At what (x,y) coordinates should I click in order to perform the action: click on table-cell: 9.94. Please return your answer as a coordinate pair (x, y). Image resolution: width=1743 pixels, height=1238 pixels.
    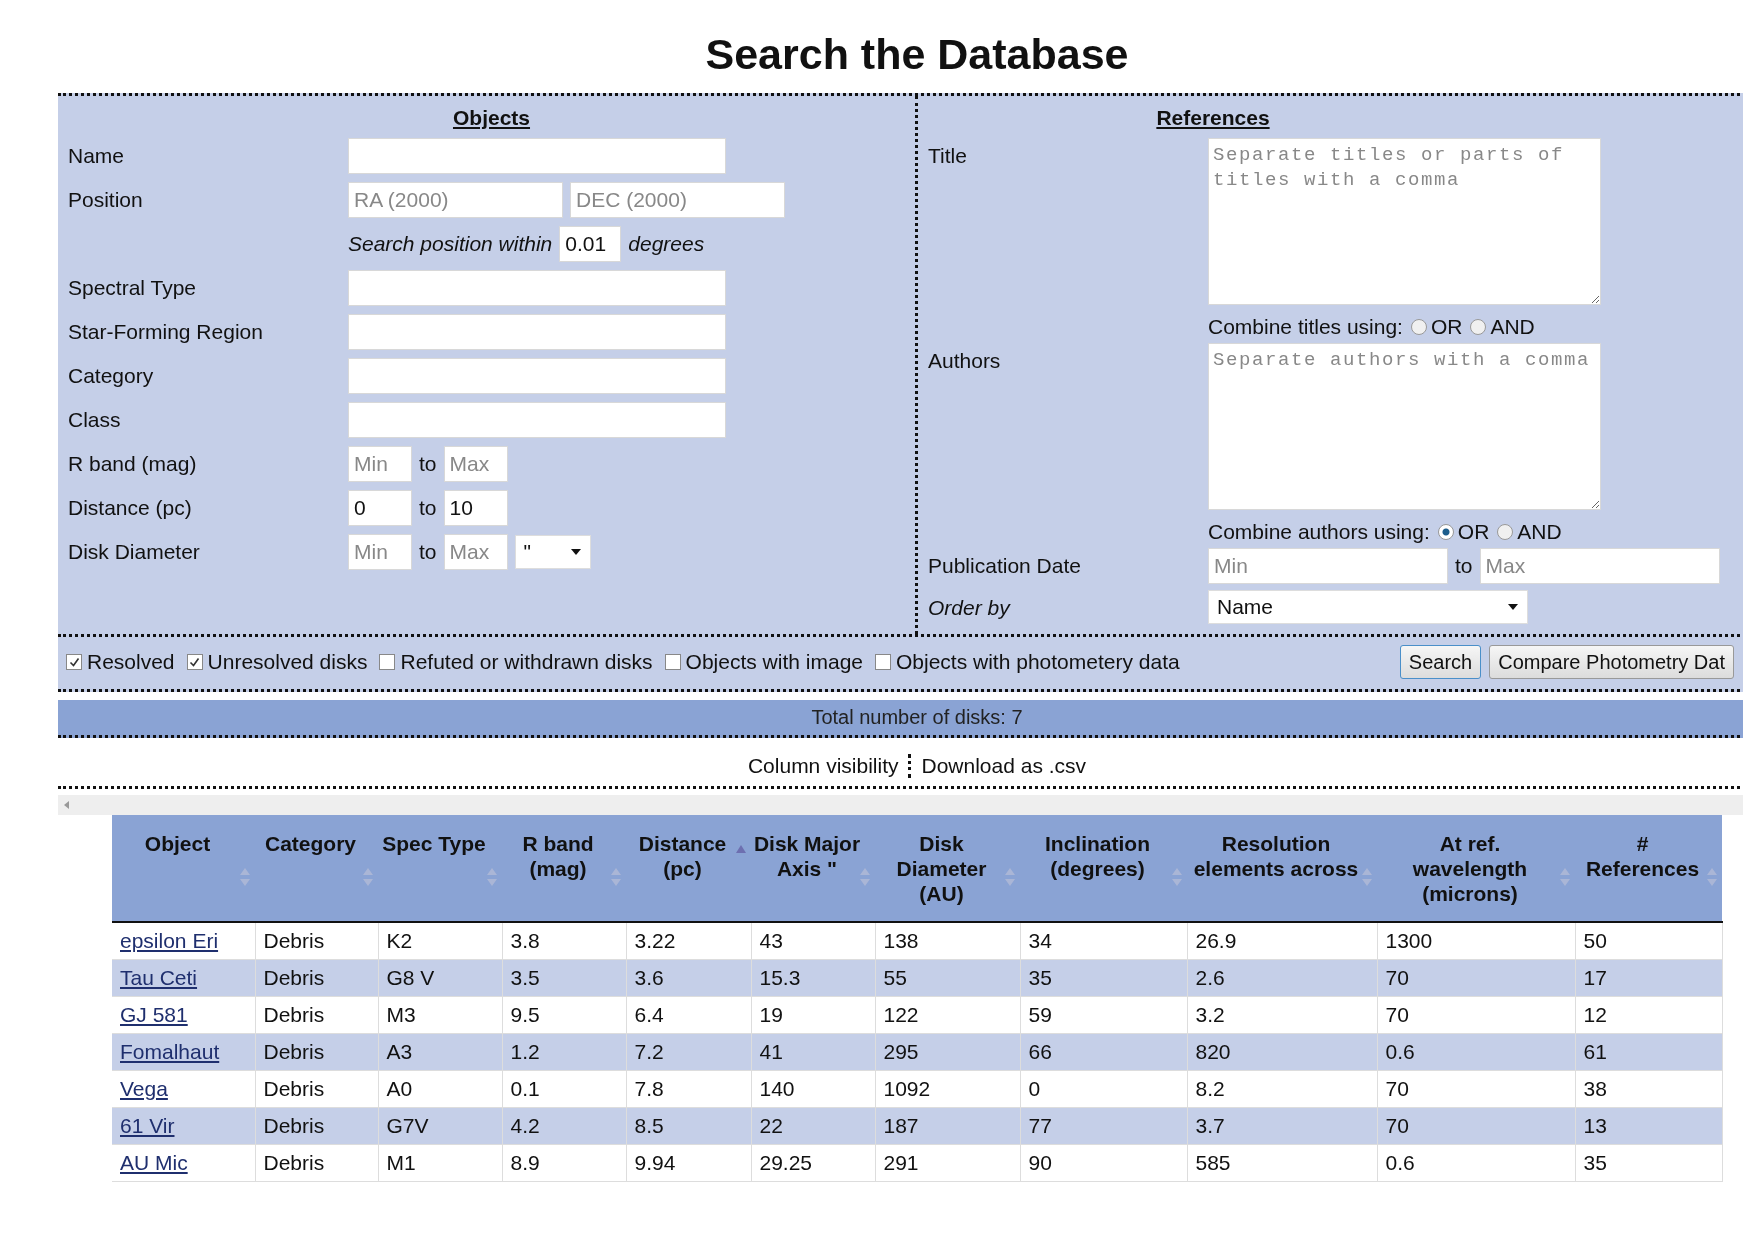
    Looking at the image, I should click on (655, 1162).